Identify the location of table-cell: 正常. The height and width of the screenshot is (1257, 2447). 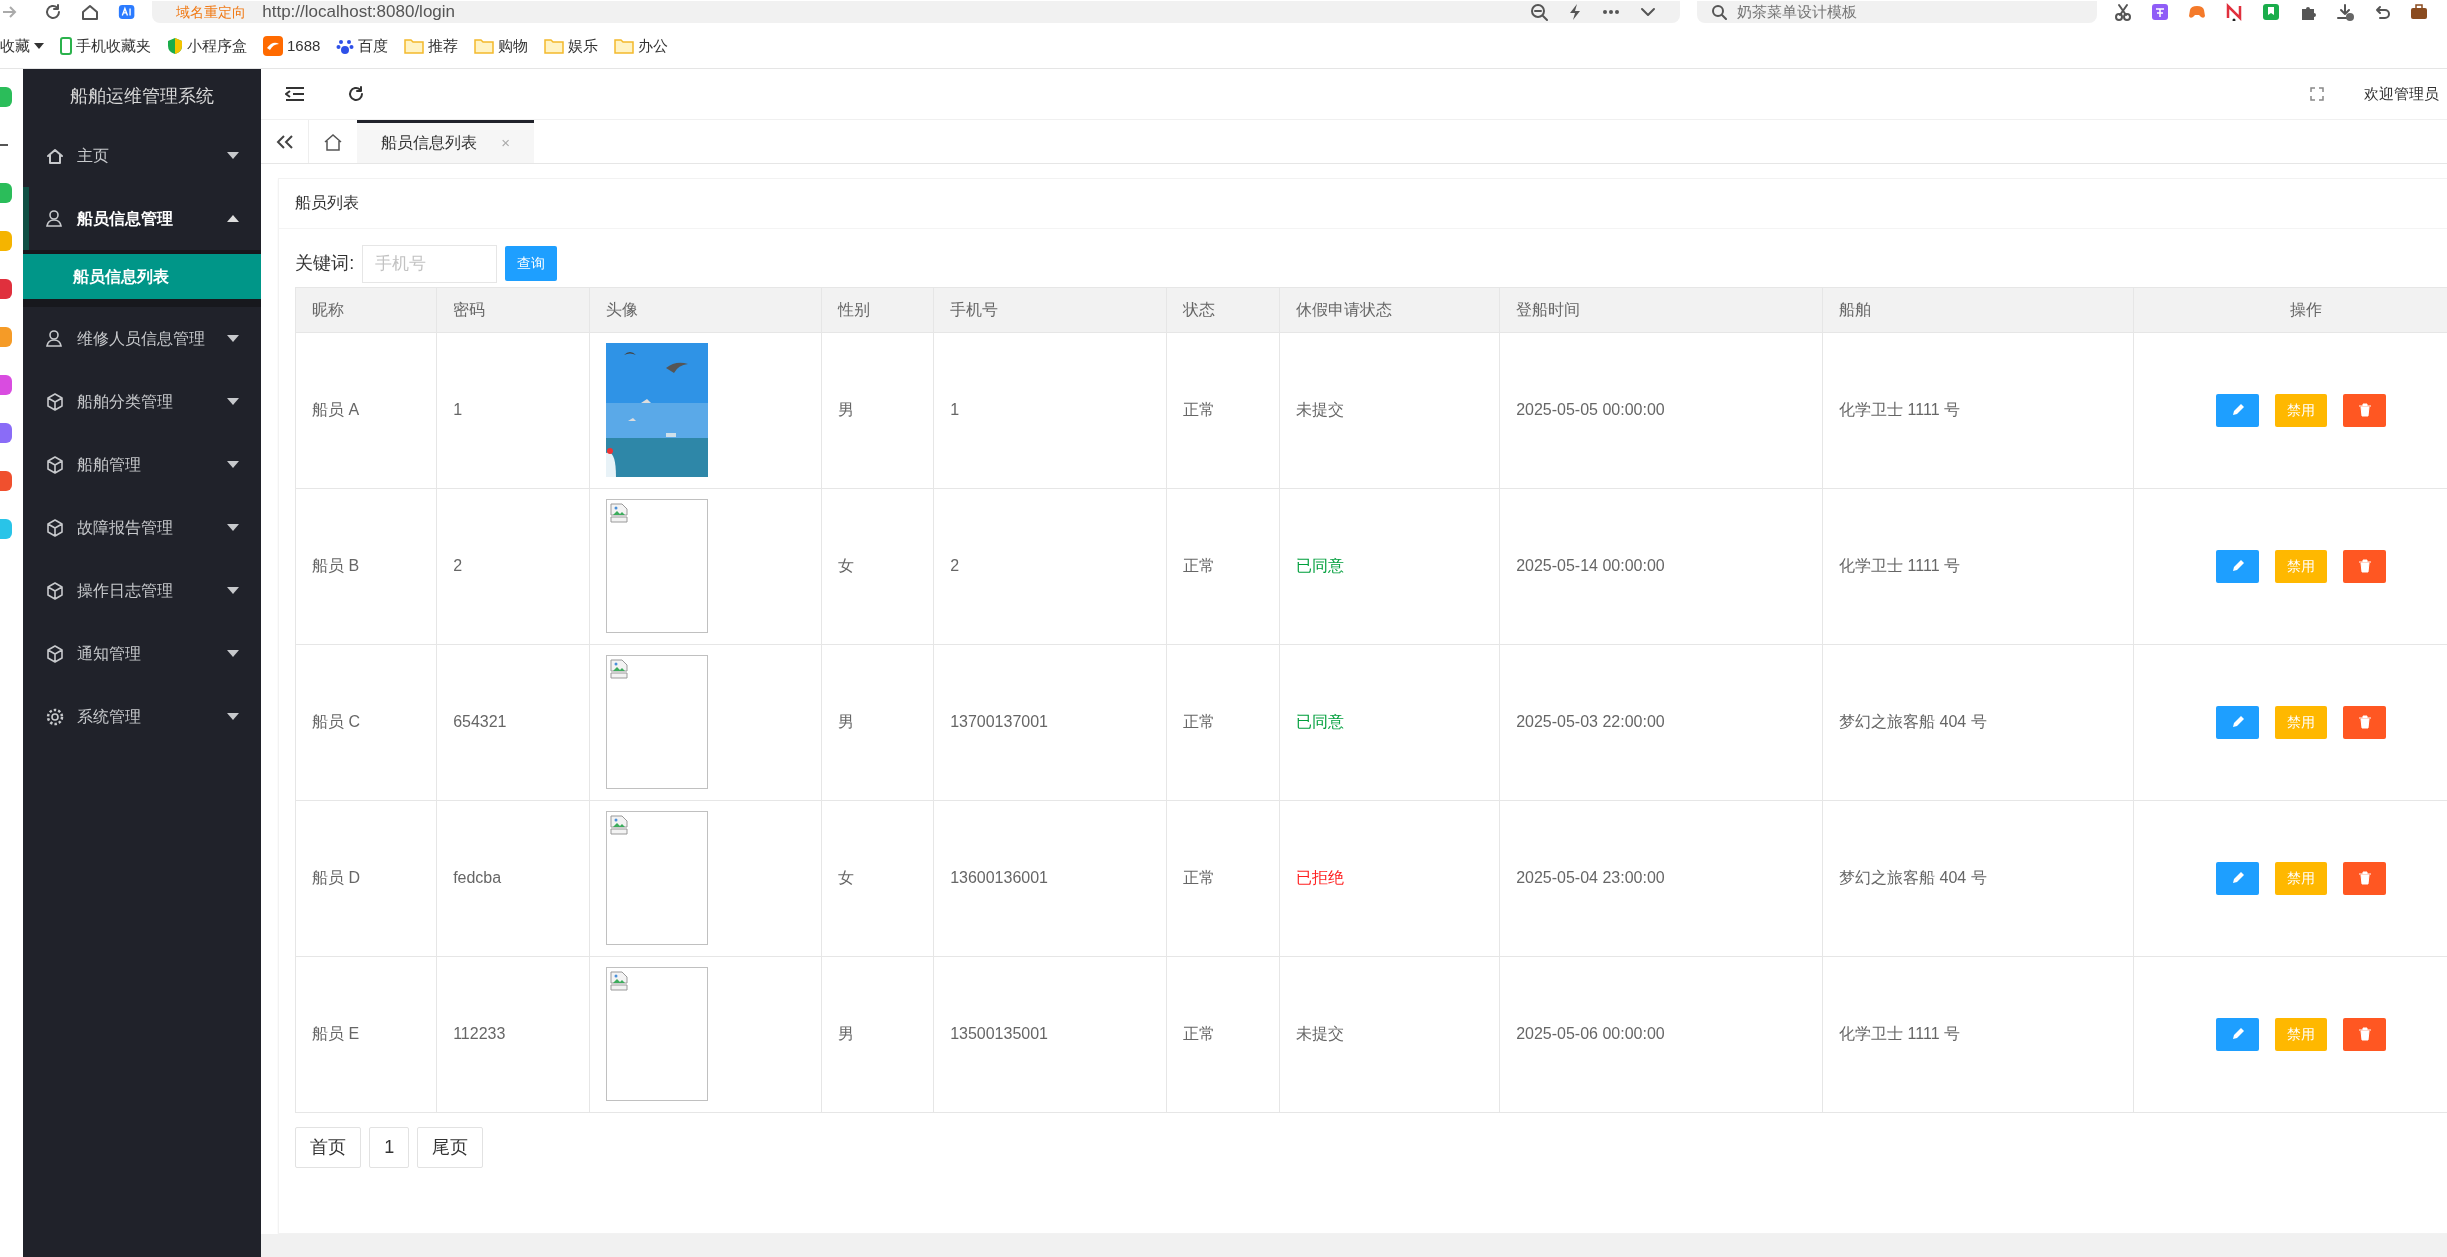
(1199, 1034).